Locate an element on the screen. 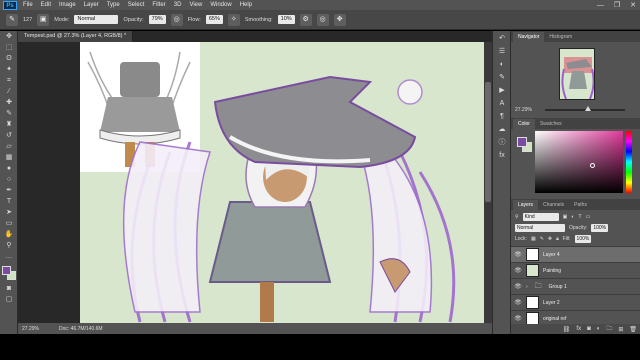 This screenshot has height=360, width=640. screen-mode-icon: ▢ is located at coordinates (9, 300).